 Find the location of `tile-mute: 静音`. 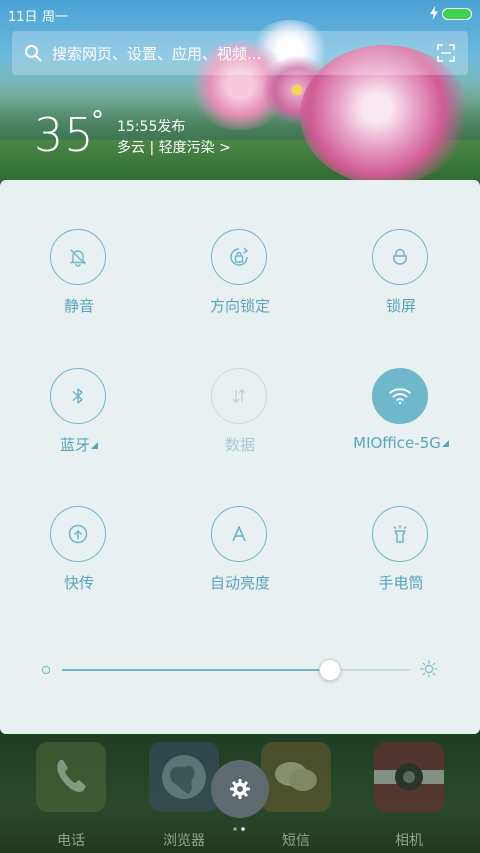

tile-mute: 静音 is located at coordinates (79, 284).